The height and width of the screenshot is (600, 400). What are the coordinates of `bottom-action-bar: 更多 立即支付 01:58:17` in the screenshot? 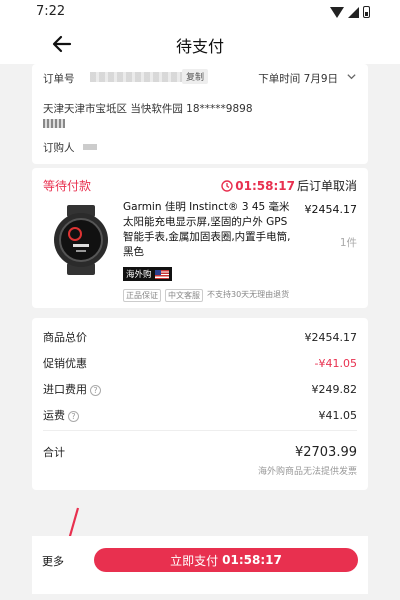 It's located at (200, 565).